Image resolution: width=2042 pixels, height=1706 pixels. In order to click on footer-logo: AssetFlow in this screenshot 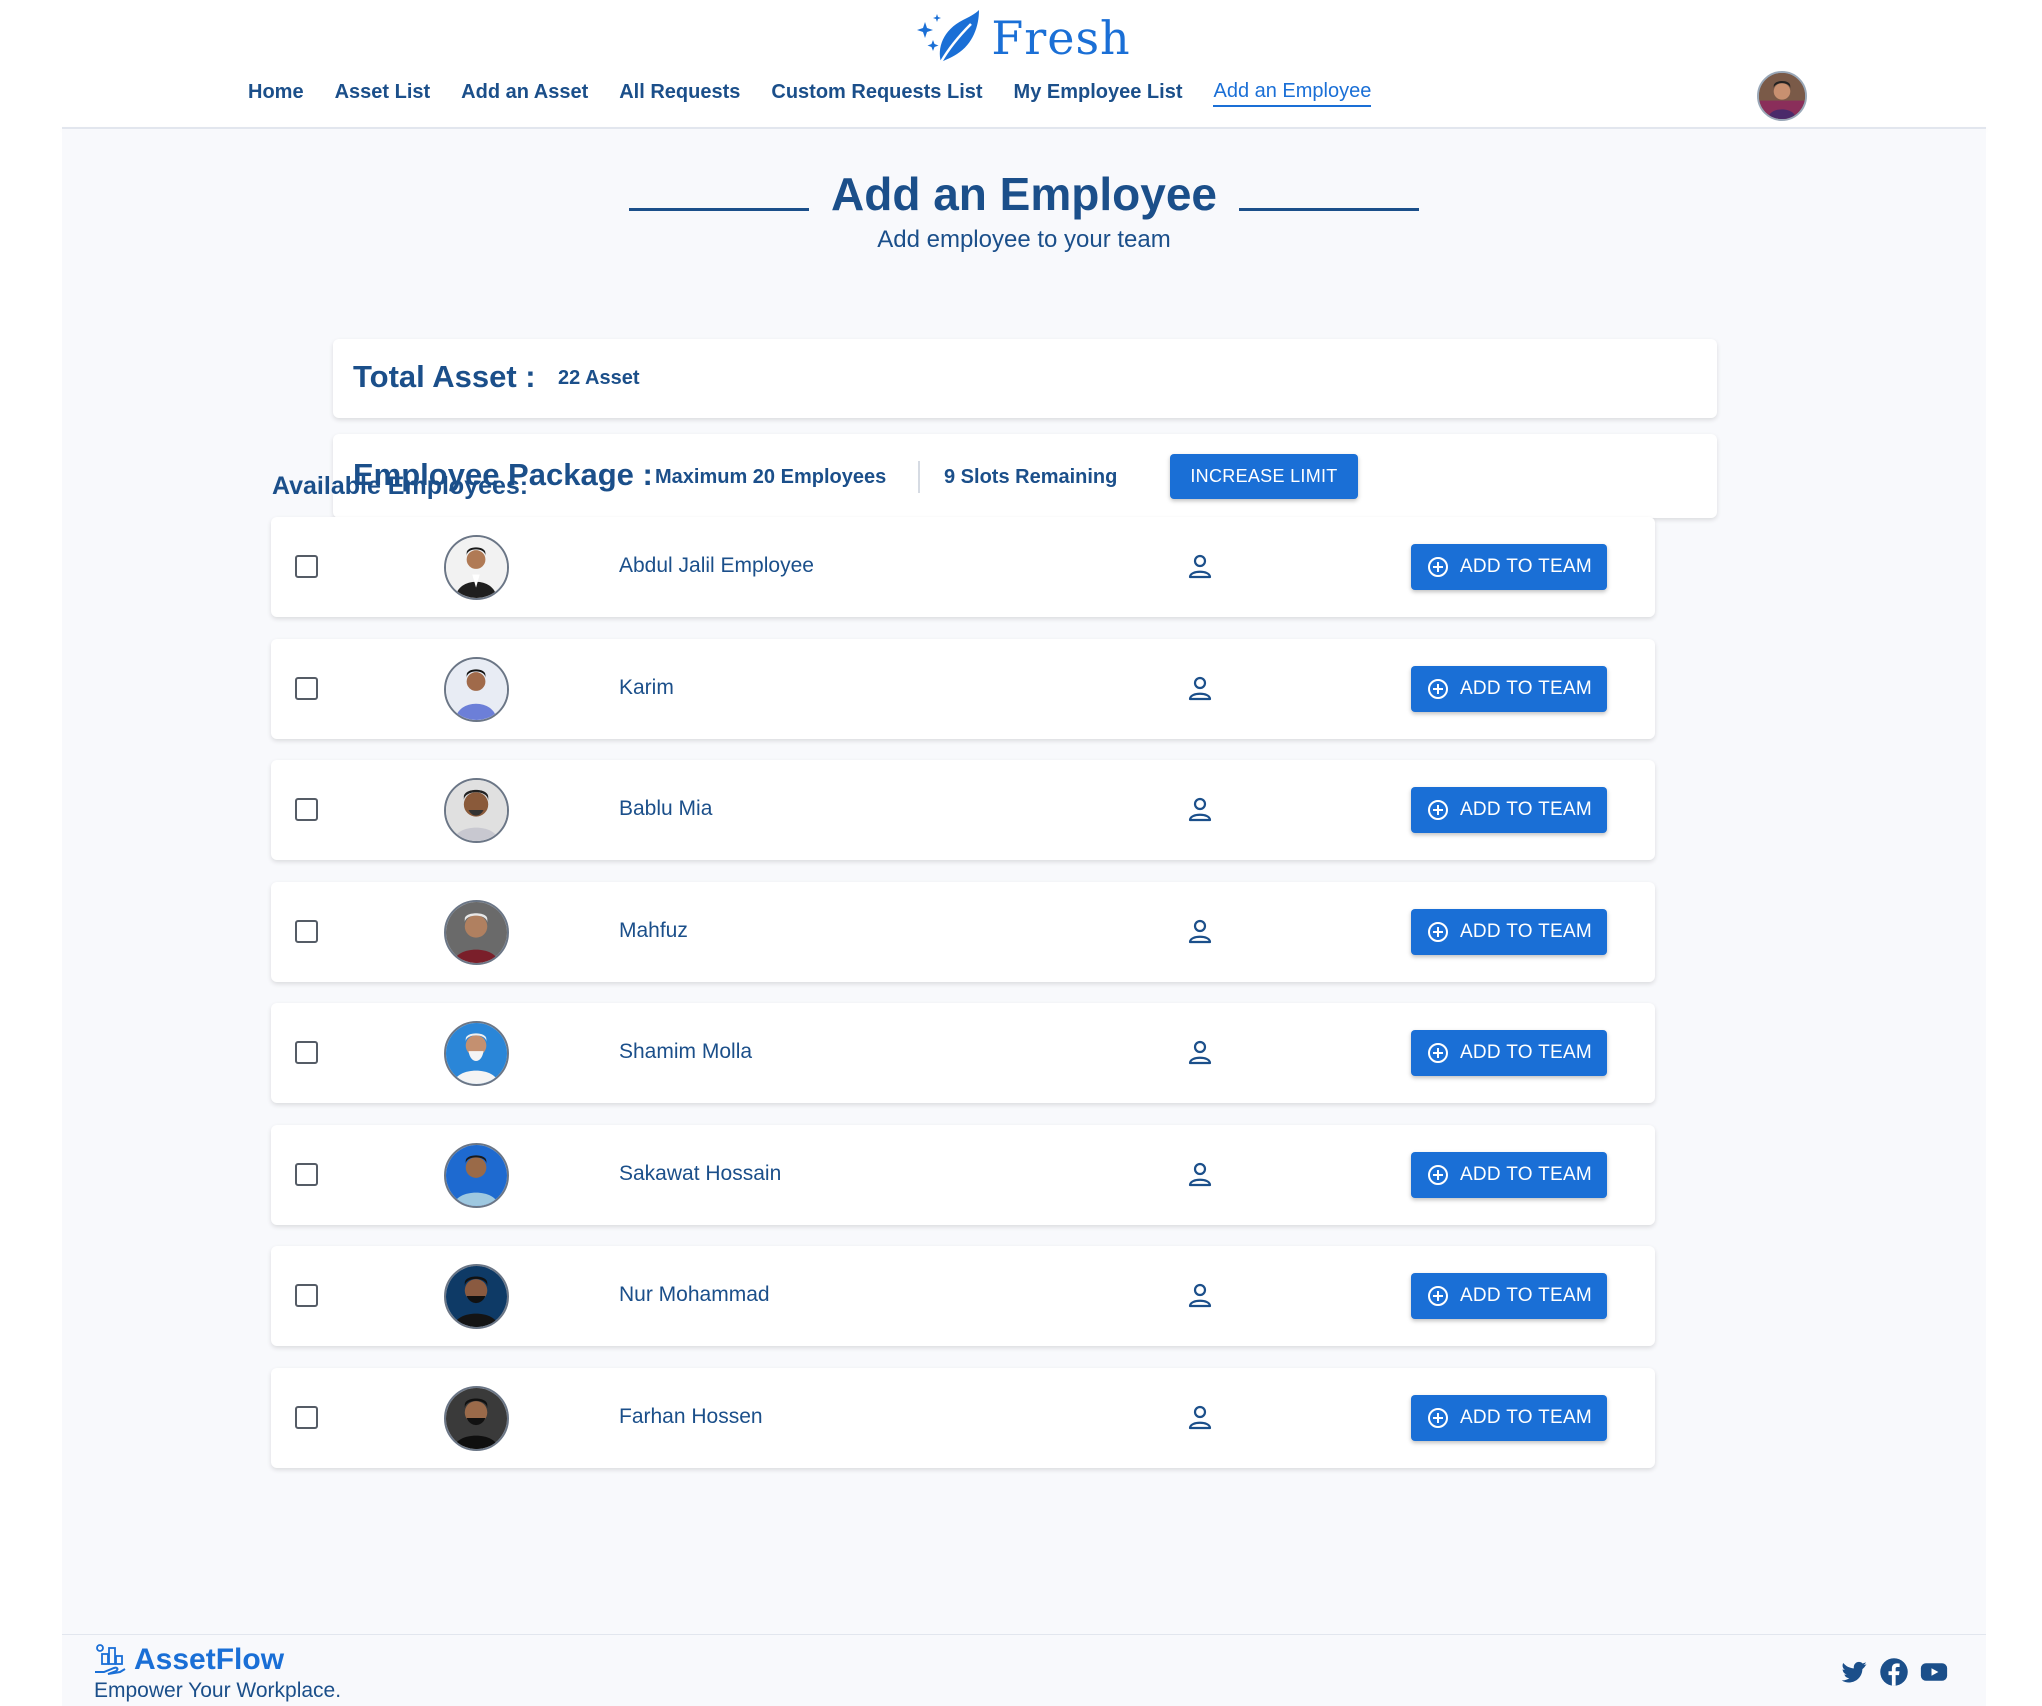, I will do `click(188, 1660)`.